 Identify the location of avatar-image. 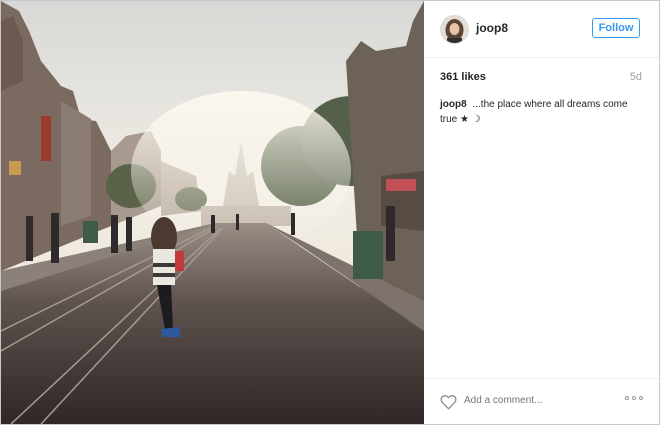
(454, 29).